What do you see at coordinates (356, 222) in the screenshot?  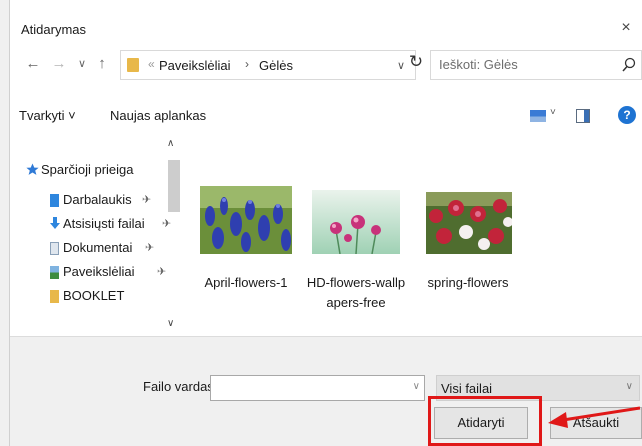 I see `pink-flowers-thumbnail` at bounding box center [356, 222].